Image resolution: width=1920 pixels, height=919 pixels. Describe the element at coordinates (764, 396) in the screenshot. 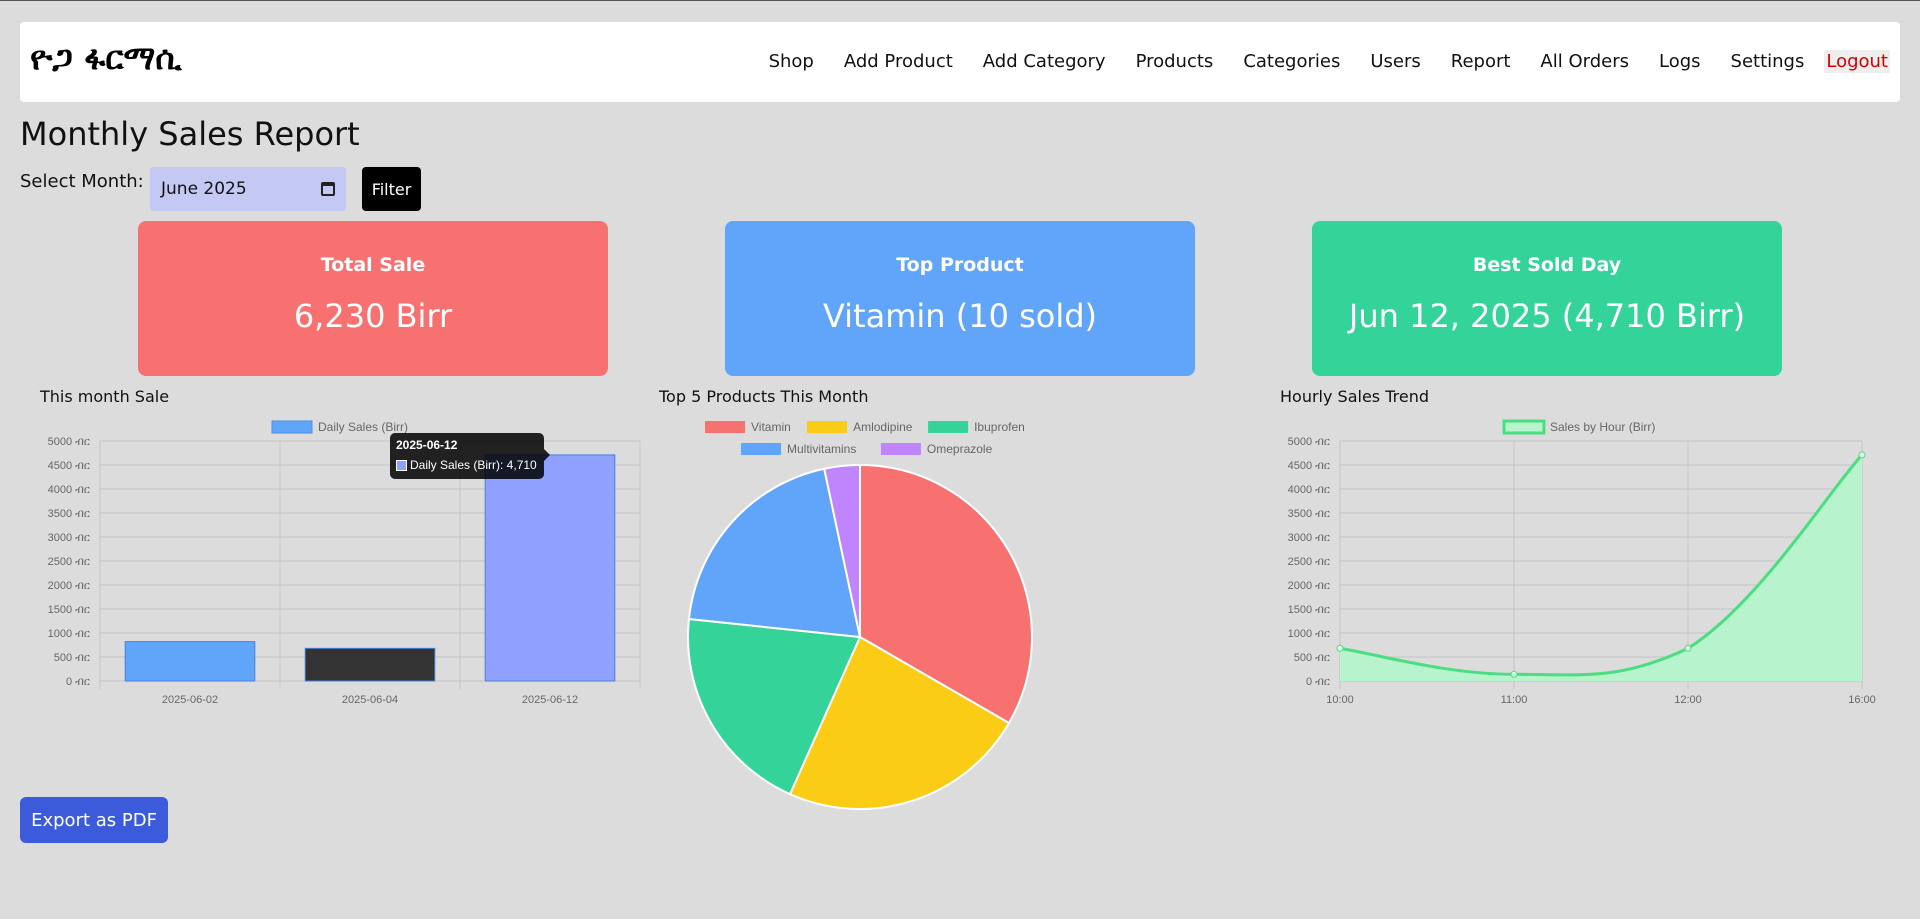

I see `pie-chart-title: Top 5 Products This Month` at that location.